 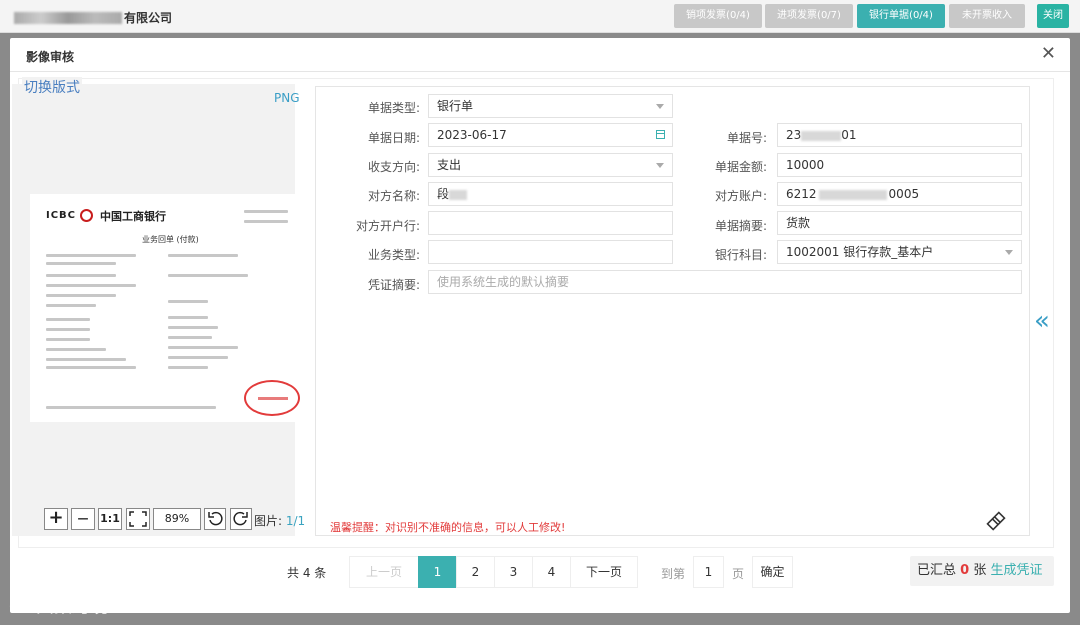 What do you see at coordinates (177, 519) in the screenshot?
I see `zoom-level-display: 89%` at bounding box center [177, 519].